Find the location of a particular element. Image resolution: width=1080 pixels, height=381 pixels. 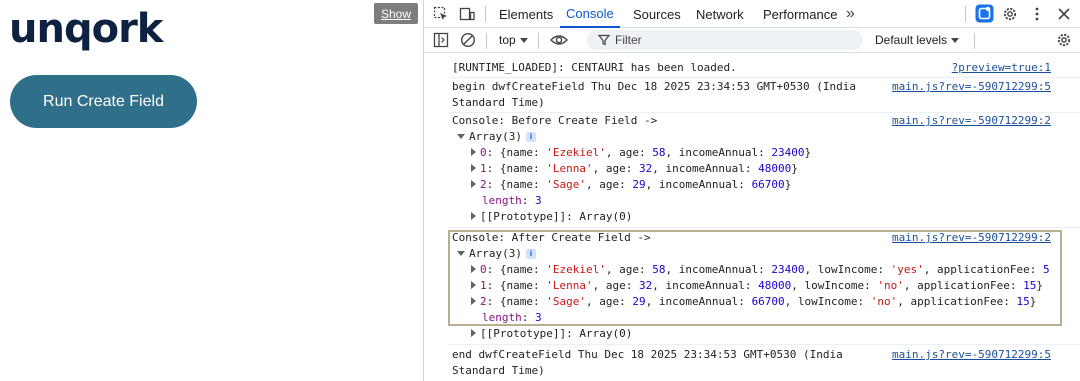

source-link: ?preview=true:1 is located at coordinates (1001, 68).